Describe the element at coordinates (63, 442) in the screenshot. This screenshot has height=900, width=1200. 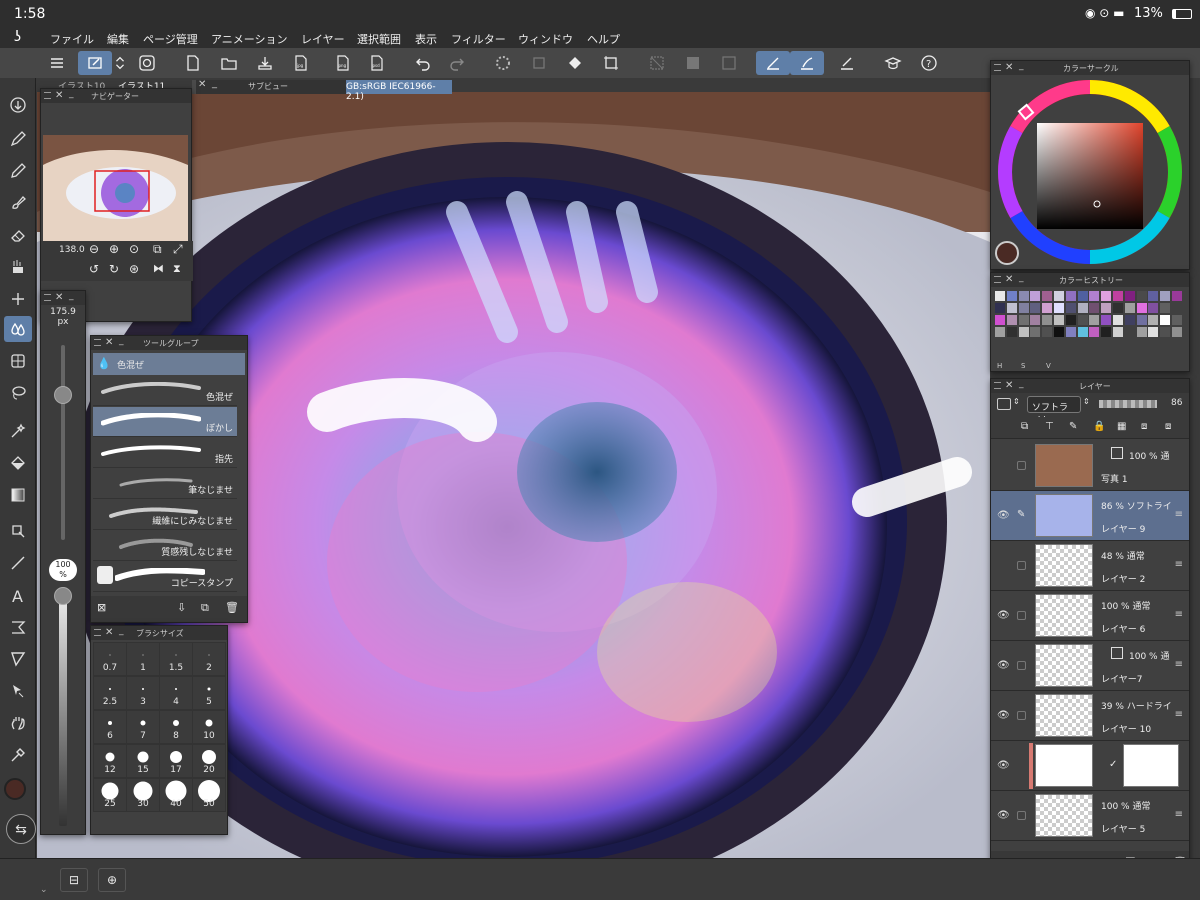
I see `brush-size-track` at that location.